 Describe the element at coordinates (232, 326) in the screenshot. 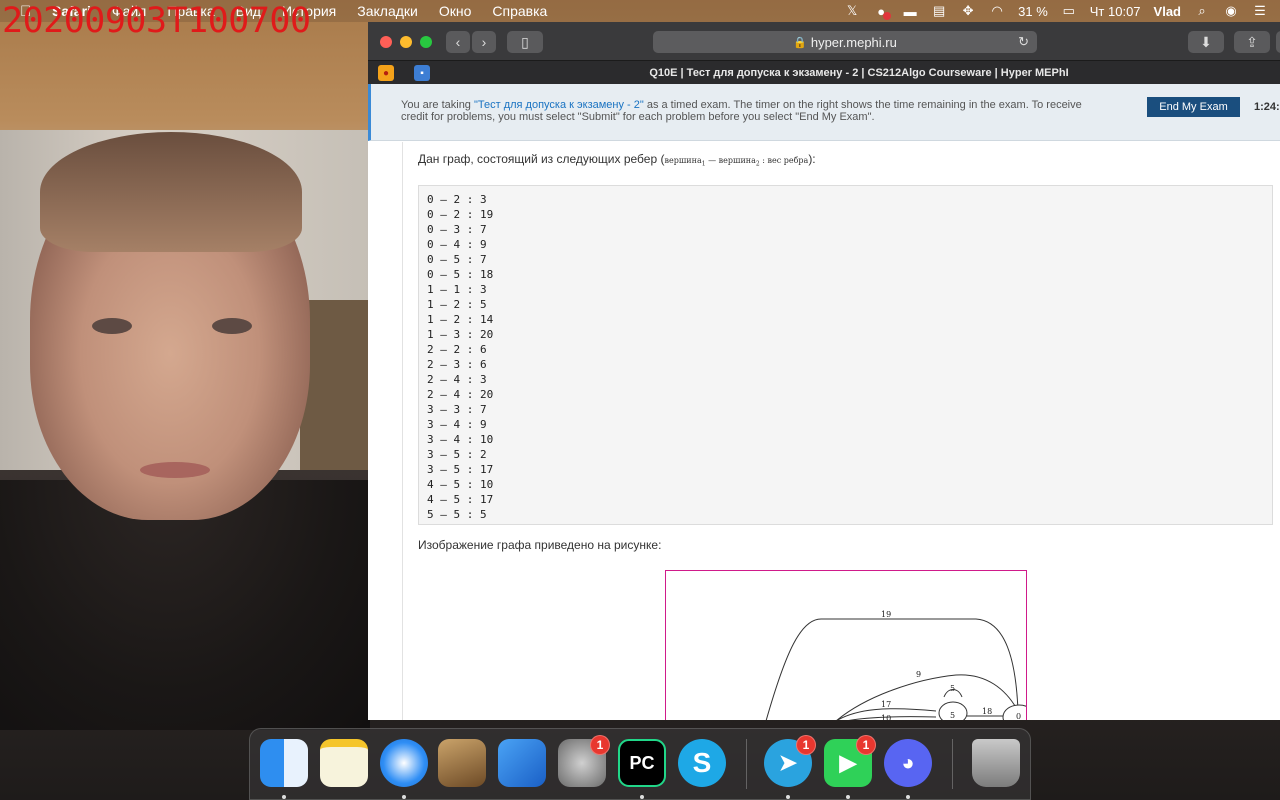

I see `person-right-eye` at that location.